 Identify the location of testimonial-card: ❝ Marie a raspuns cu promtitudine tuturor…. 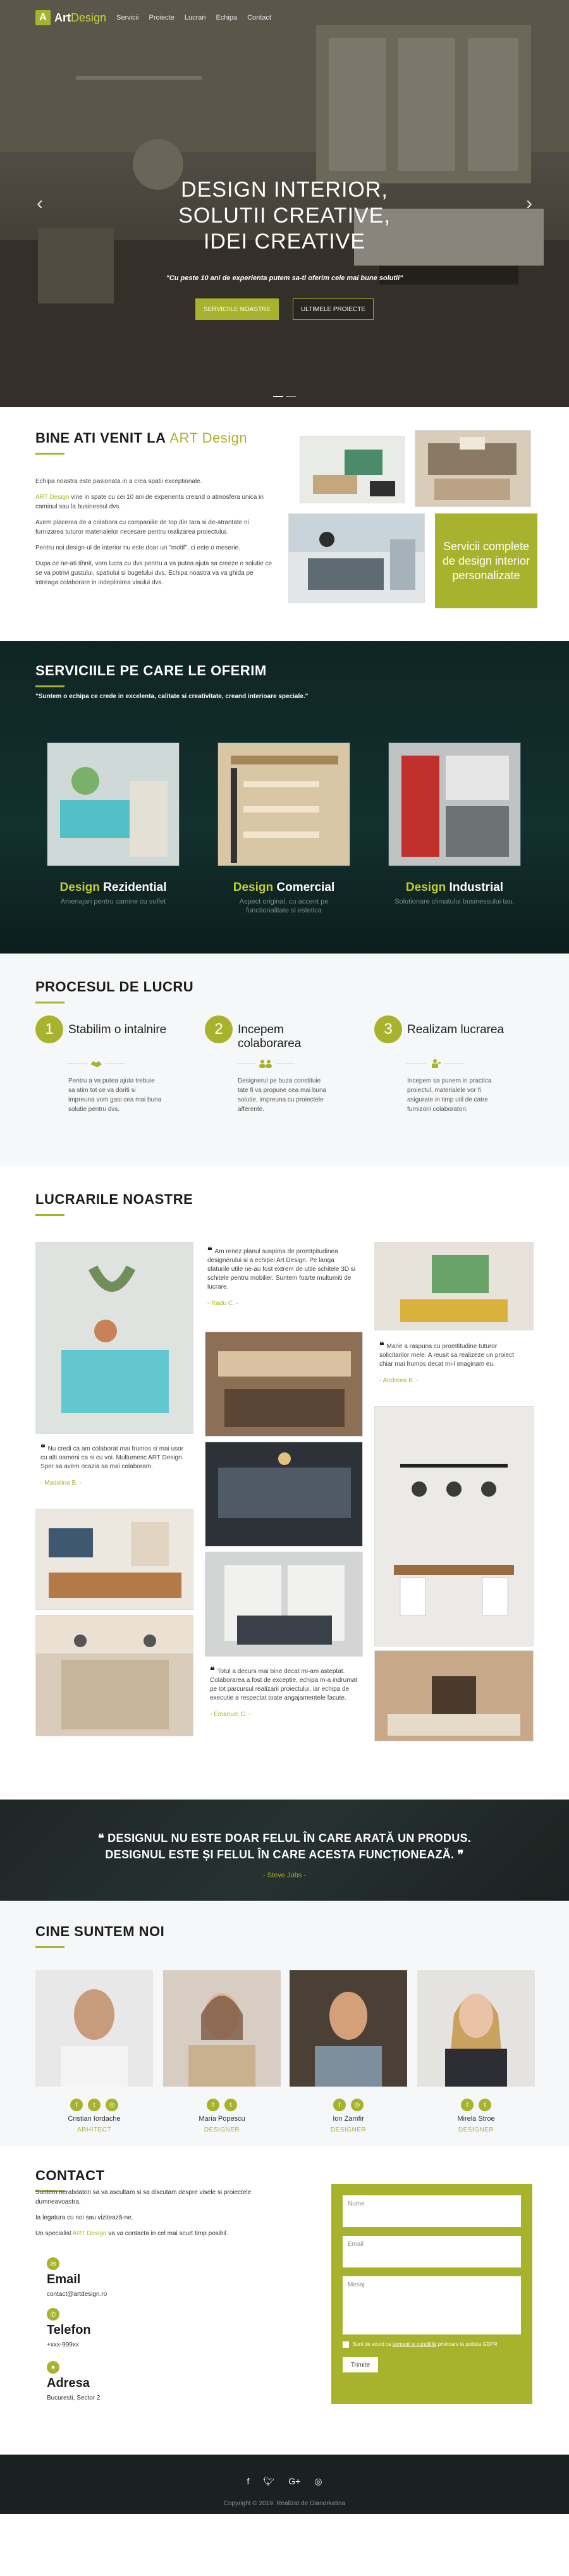
(453, 1362).